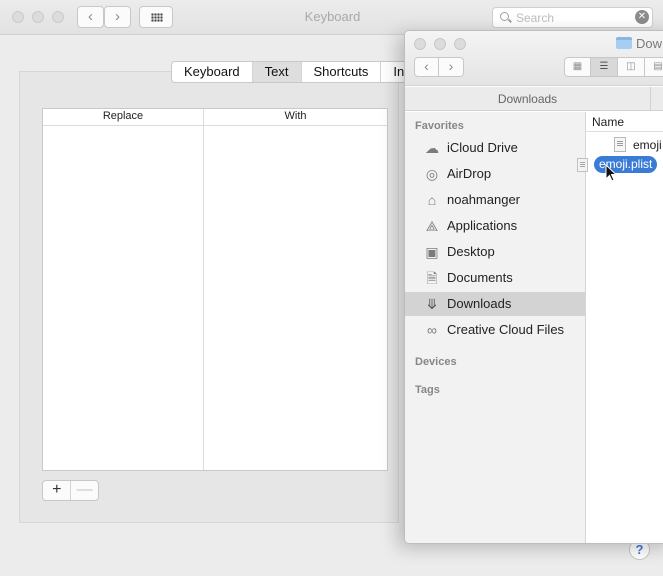 The height and width of the screenshot is (576, 663). Describe the element at coordinates (483, 199) in the screenshot. I see `sidebar-item-label: noahmanger` at that location.